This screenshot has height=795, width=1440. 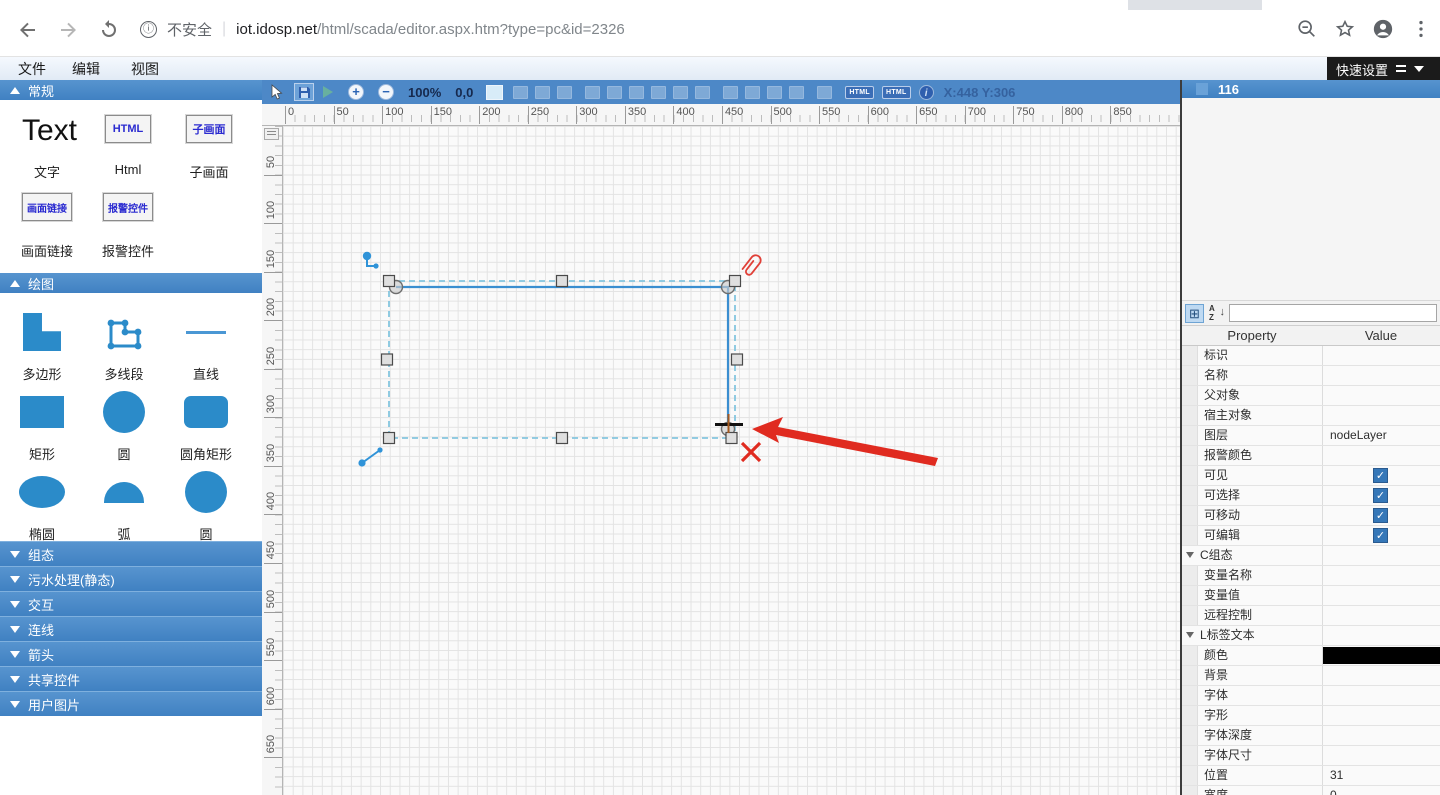 What do you see at coordinates (831, 112) in the screenshot?
I see `ruler-label: 550` at bounding box center [831, 112].